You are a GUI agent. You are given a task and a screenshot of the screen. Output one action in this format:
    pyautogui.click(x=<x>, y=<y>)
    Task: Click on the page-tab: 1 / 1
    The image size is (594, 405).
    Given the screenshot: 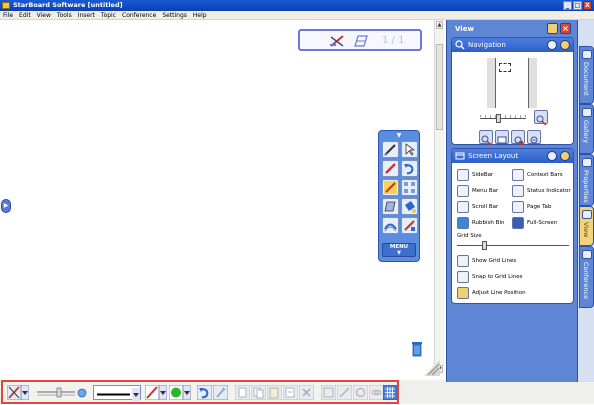 What is the action you would take?
    pyautogui.click(x=360, y=40)
    